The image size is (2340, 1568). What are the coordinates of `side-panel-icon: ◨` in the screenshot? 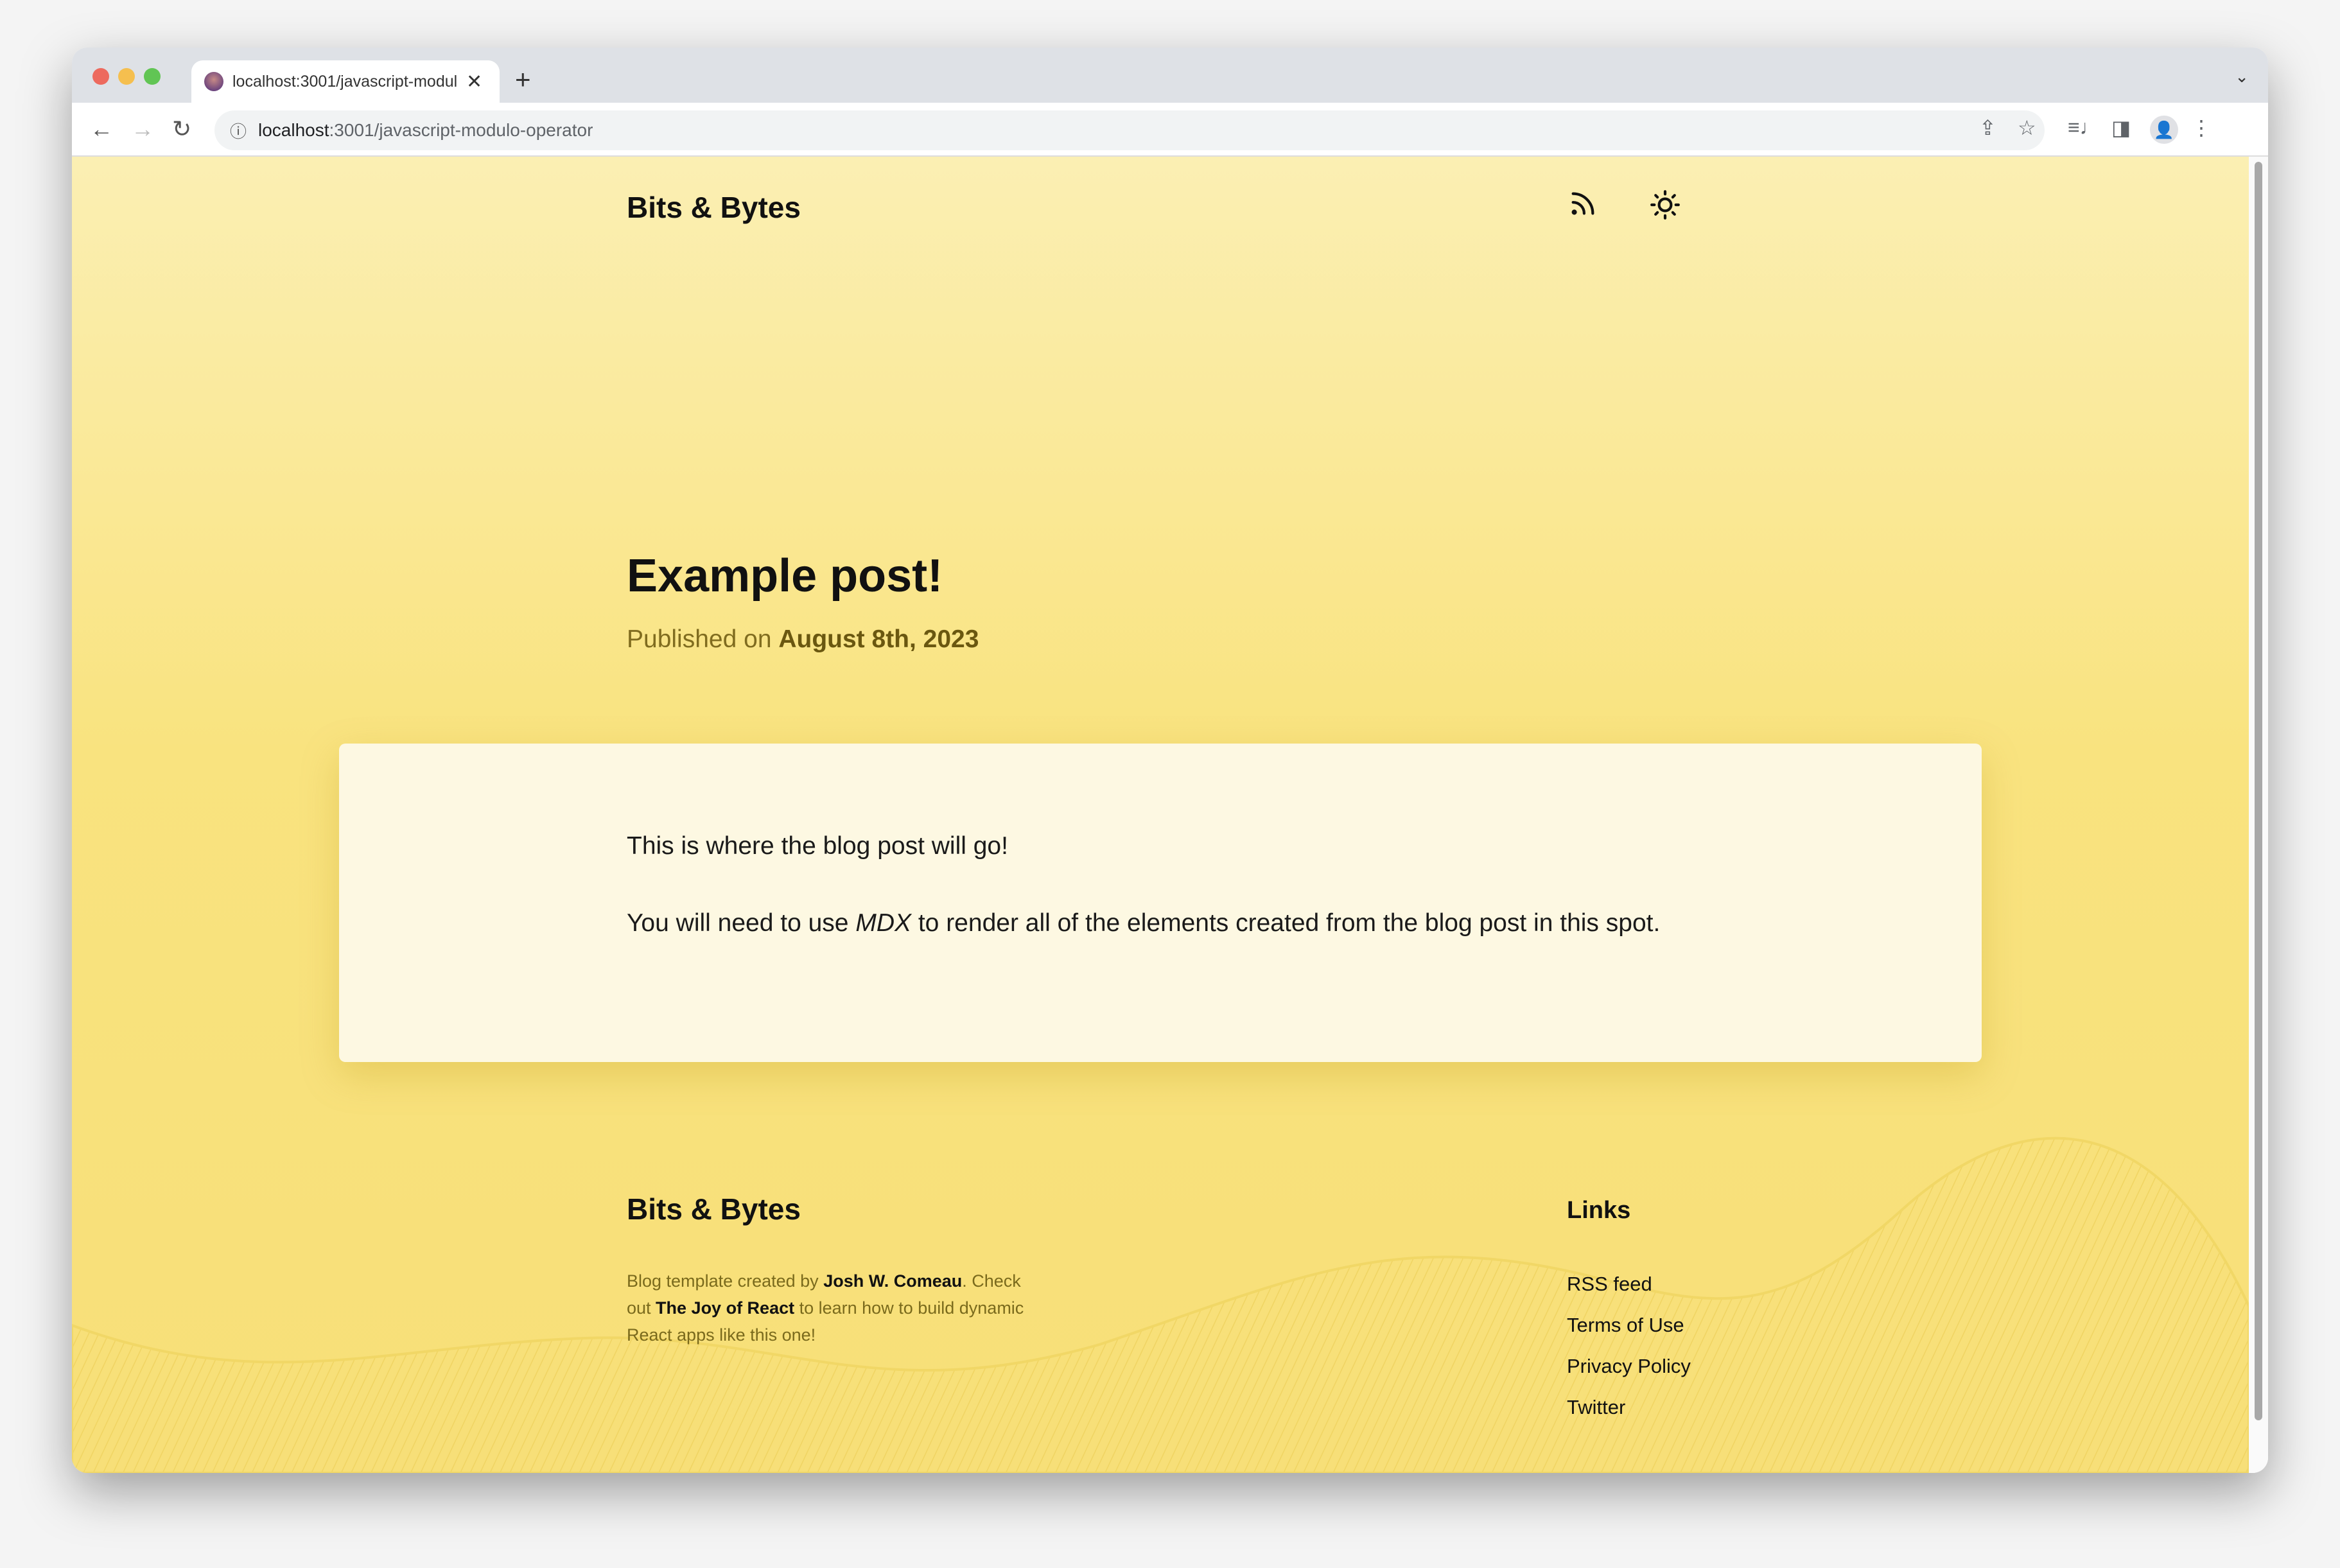 It's located at (2121, 128).